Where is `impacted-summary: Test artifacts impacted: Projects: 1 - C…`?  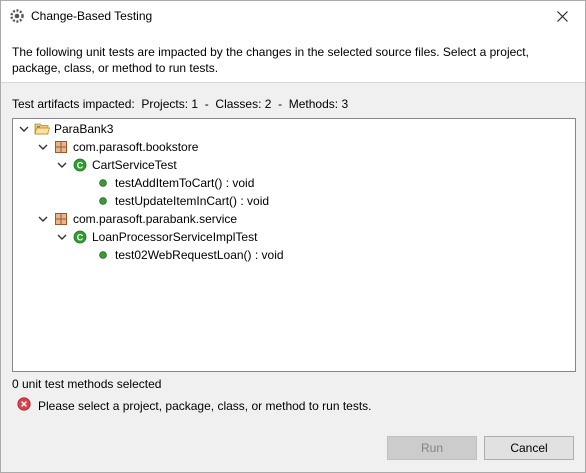 impacted-summary: Test artifacts impacted: Projects: 1 - C… is located at coordinates (180, 104).